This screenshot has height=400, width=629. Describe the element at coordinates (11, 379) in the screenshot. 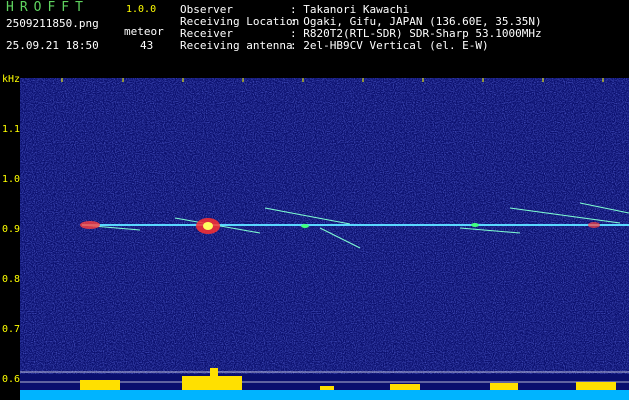

I see `y-tick-label: 0.6` at that location.